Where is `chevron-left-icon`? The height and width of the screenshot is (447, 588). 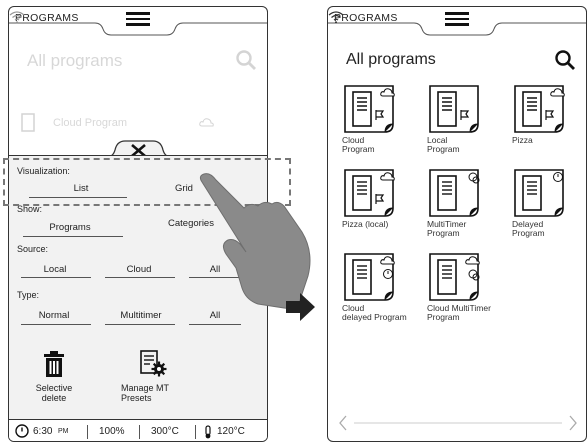
chevron-left-icon is located at coordinates (343, 423).